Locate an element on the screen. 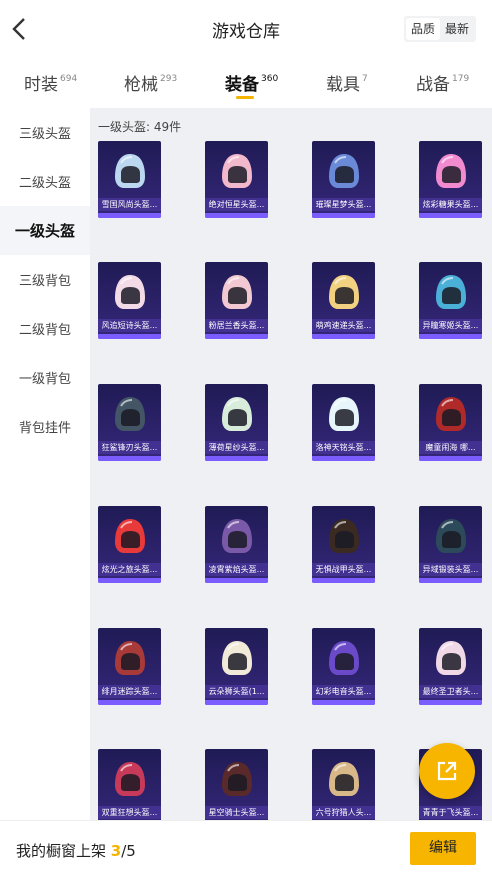 This screenshot has width=492, height=876. sidebar-item-level1-backpack: 一级背包 is located at coordinates (45, 377).